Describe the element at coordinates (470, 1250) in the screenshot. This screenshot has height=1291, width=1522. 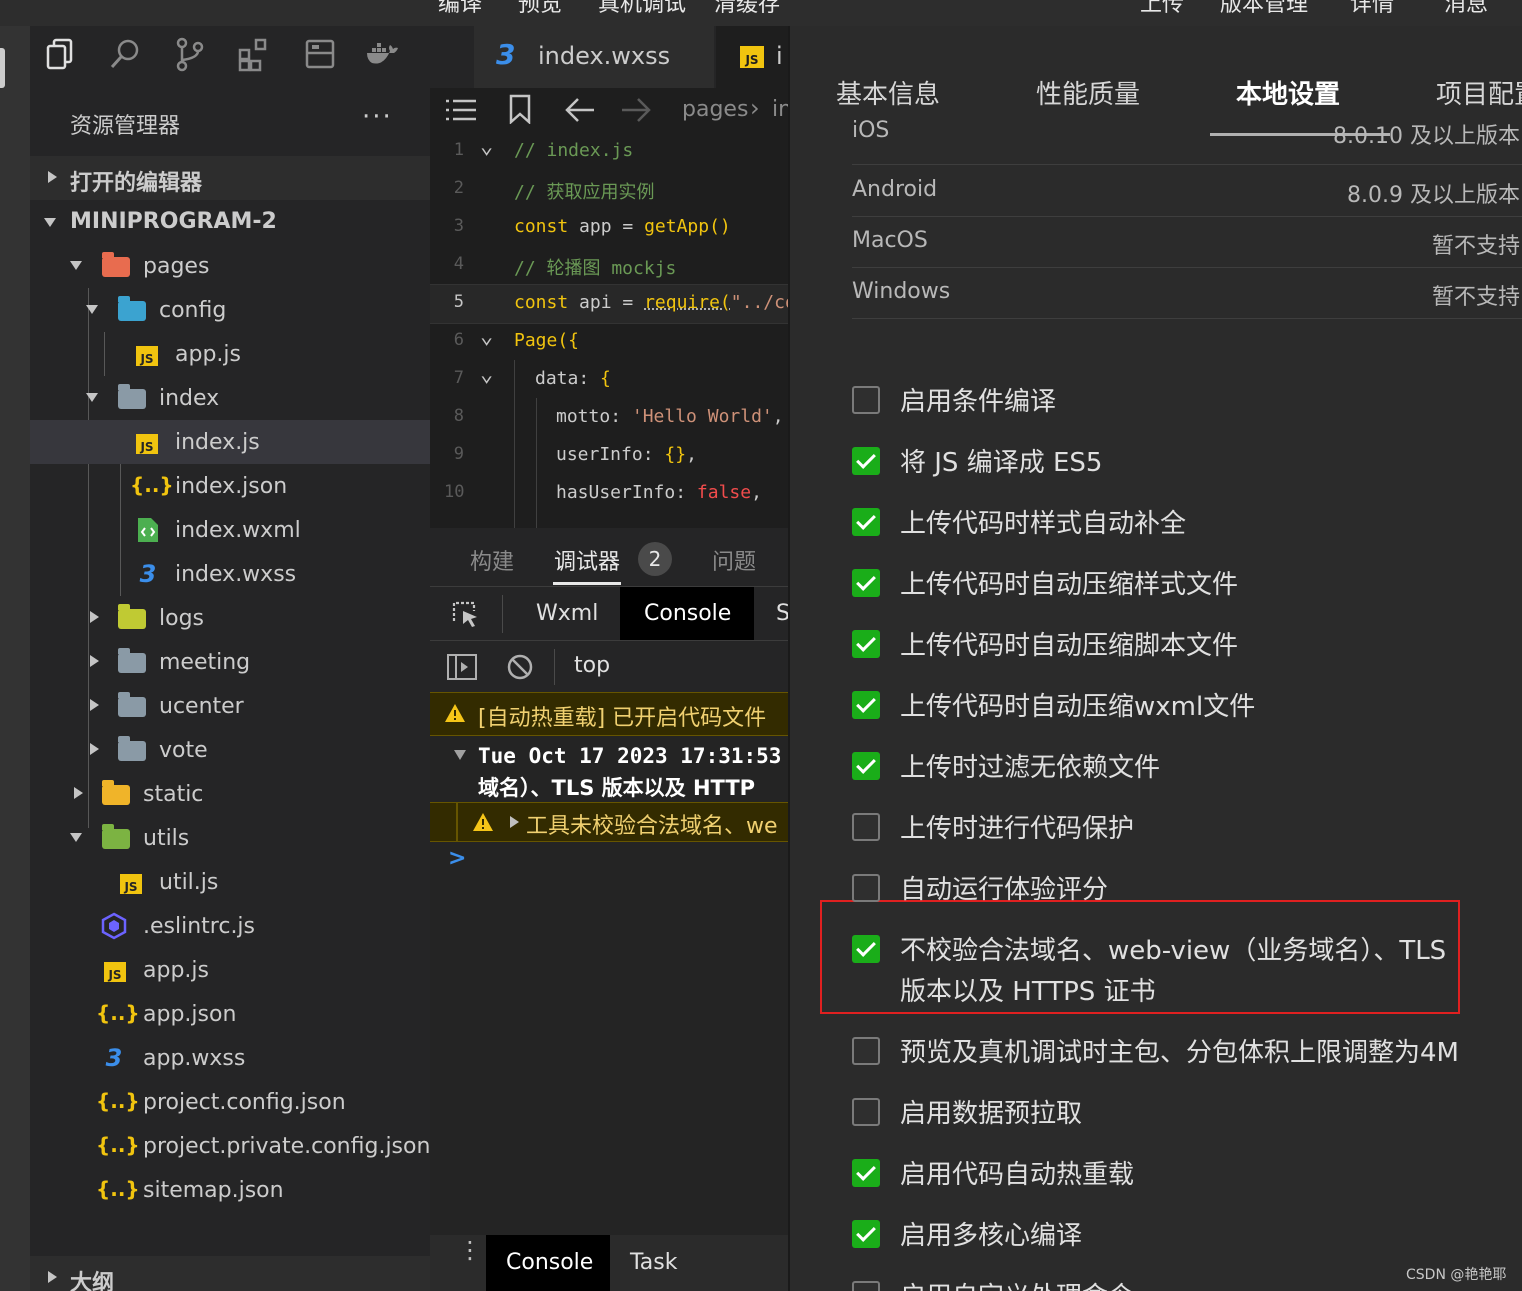
I see `more-vertical-icon: ⋮` at that location.